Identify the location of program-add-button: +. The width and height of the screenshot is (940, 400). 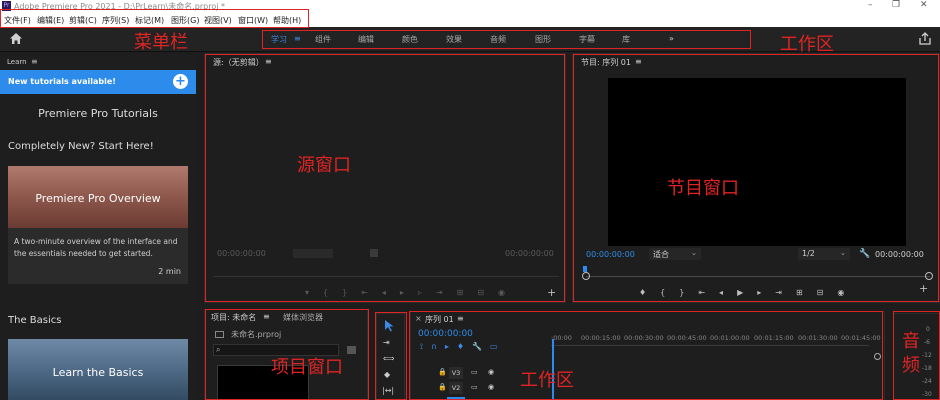
(923, 288).